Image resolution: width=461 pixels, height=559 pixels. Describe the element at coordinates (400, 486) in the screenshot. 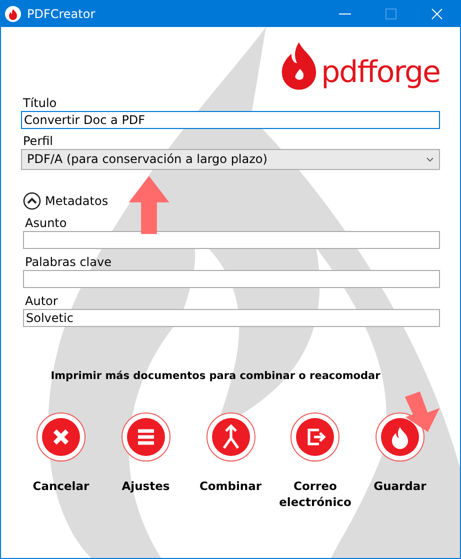

I see `action-label: Guardar` at that location.